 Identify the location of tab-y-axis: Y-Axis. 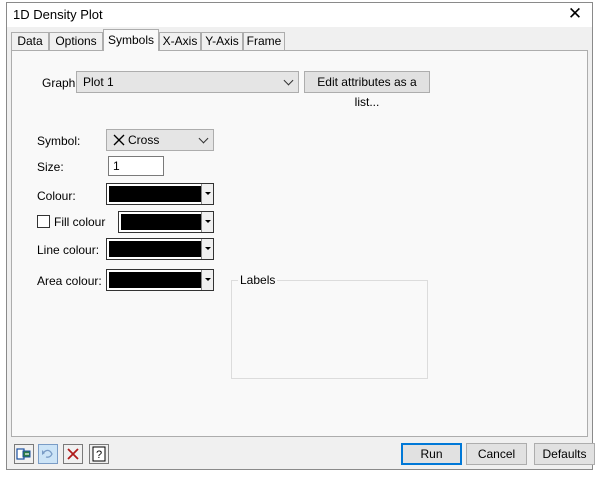
(222, 41).